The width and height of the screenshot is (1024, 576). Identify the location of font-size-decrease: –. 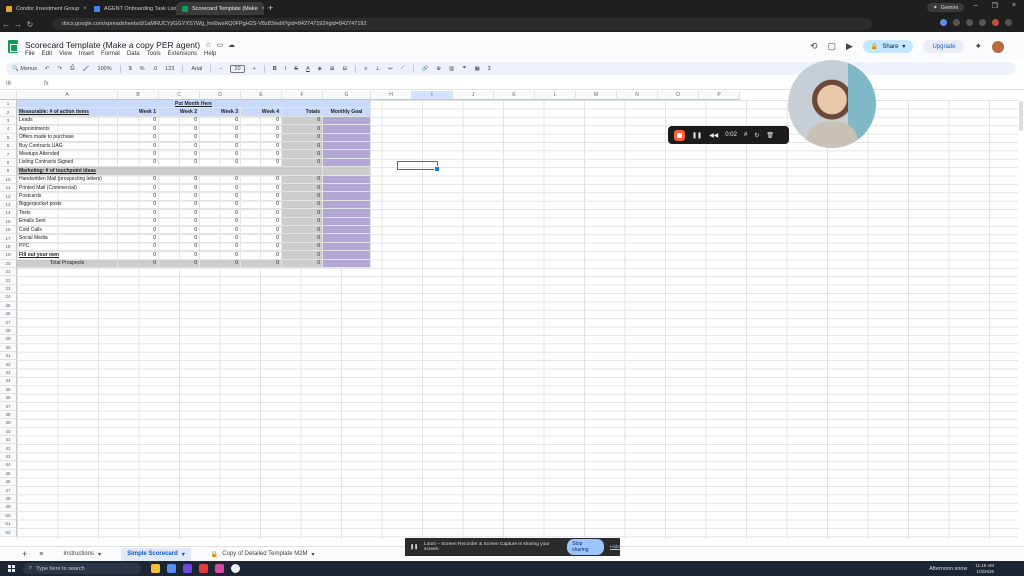
(220, 69).